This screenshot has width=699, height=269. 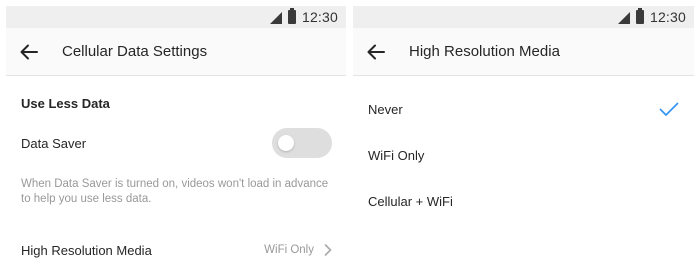 I want to click on data-saver-row: Data Saver, so click(x=176, y=143).